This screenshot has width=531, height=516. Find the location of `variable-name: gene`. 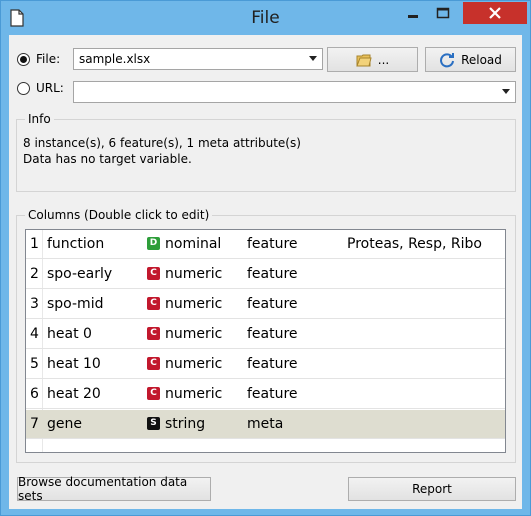

variable-name: gene is located at coordinates (64, 424).